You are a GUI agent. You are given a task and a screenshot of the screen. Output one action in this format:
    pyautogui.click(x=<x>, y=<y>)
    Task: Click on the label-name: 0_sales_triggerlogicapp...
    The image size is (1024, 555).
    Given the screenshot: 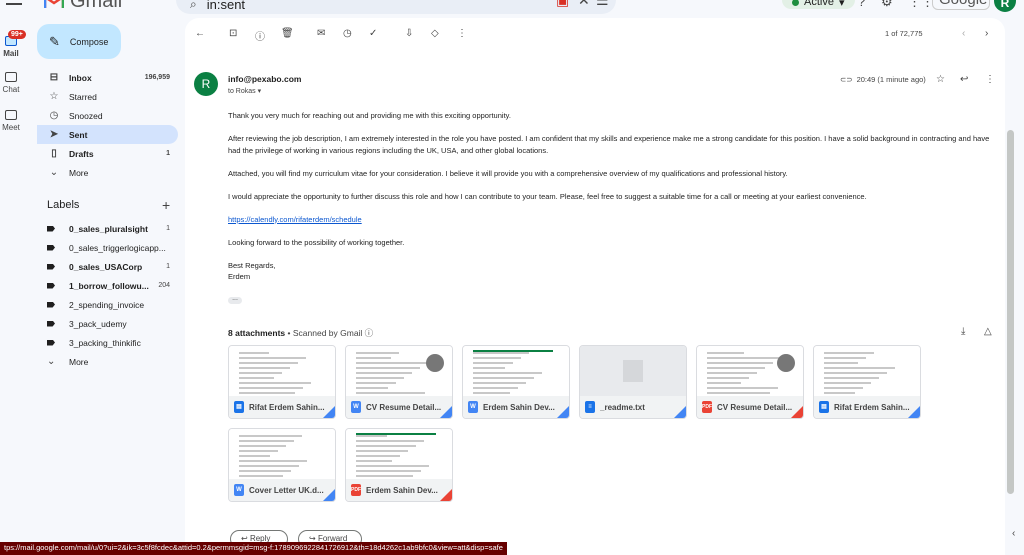 What is the action you would take?
    pyautogui.click(x=117, y=247)
    